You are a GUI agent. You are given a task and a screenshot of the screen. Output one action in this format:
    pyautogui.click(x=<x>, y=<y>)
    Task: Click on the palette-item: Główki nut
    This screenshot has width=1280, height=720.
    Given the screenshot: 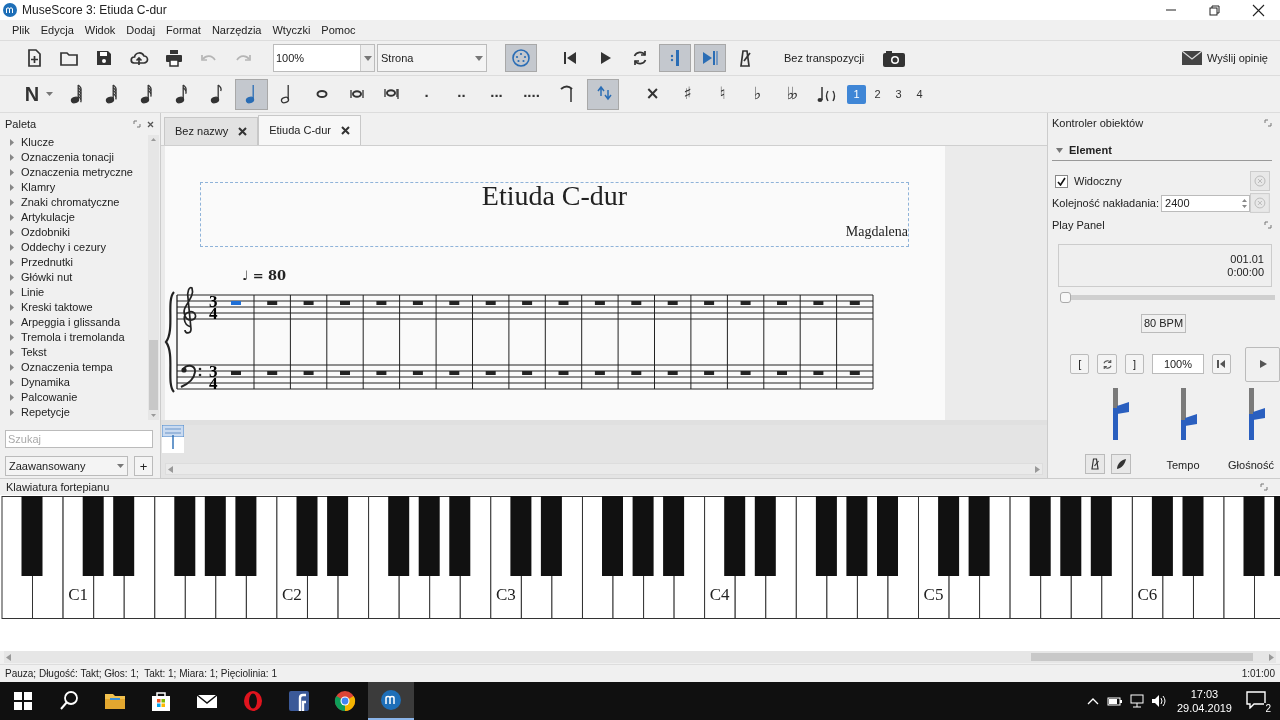 What is the action you would take?
    pyautogui.click(x=76, y=277)
    